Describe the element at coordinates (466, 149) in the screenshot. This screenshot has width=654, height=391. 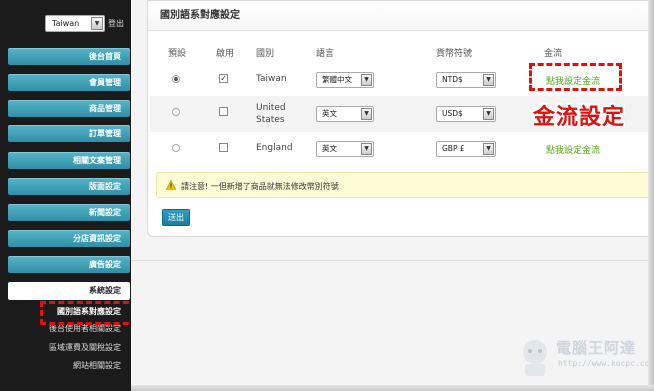
I see `currency-select: GBP £ ▼` at that location.